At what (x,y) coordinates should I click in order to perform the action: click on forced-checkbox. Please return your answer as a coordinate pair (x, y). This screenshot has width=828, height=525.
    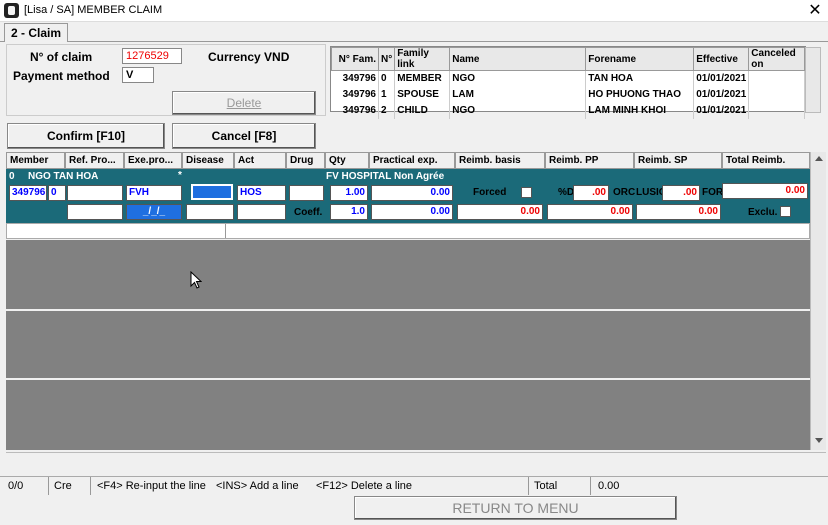
    Looking at the image, I should click on (526, 192).